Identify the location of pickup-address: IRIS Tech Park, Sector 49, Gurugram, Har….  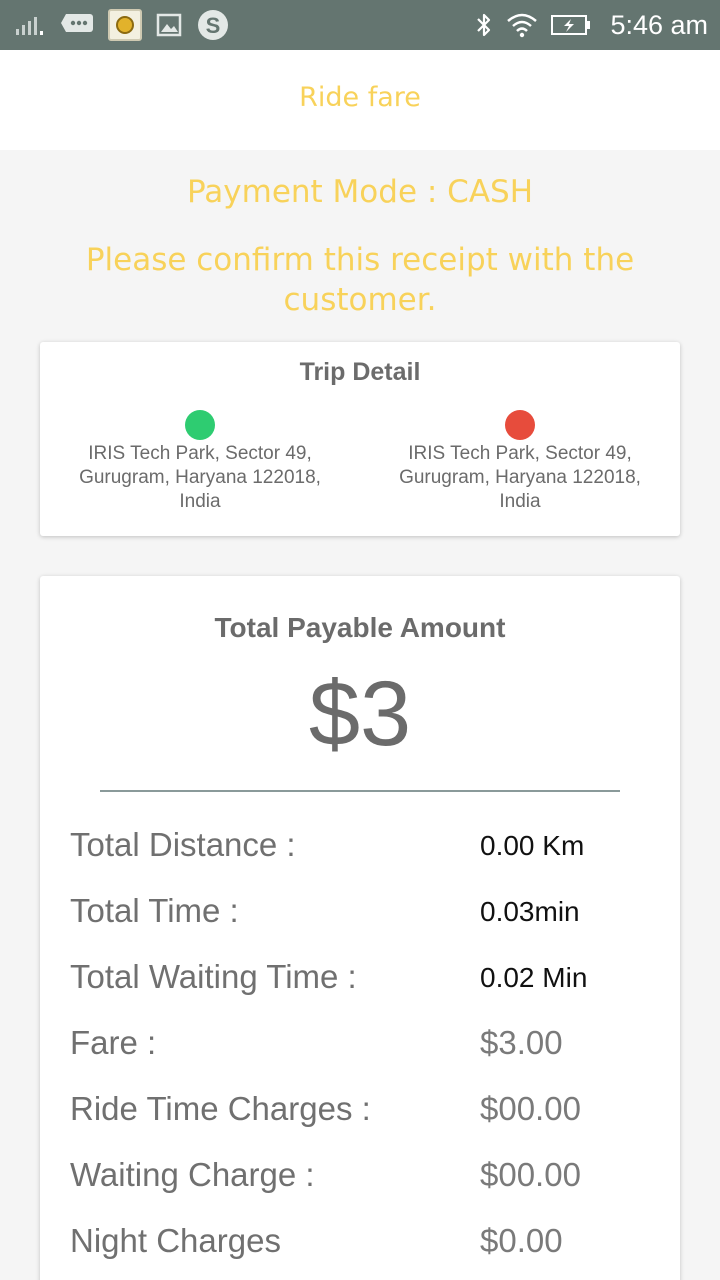
(200, 477).